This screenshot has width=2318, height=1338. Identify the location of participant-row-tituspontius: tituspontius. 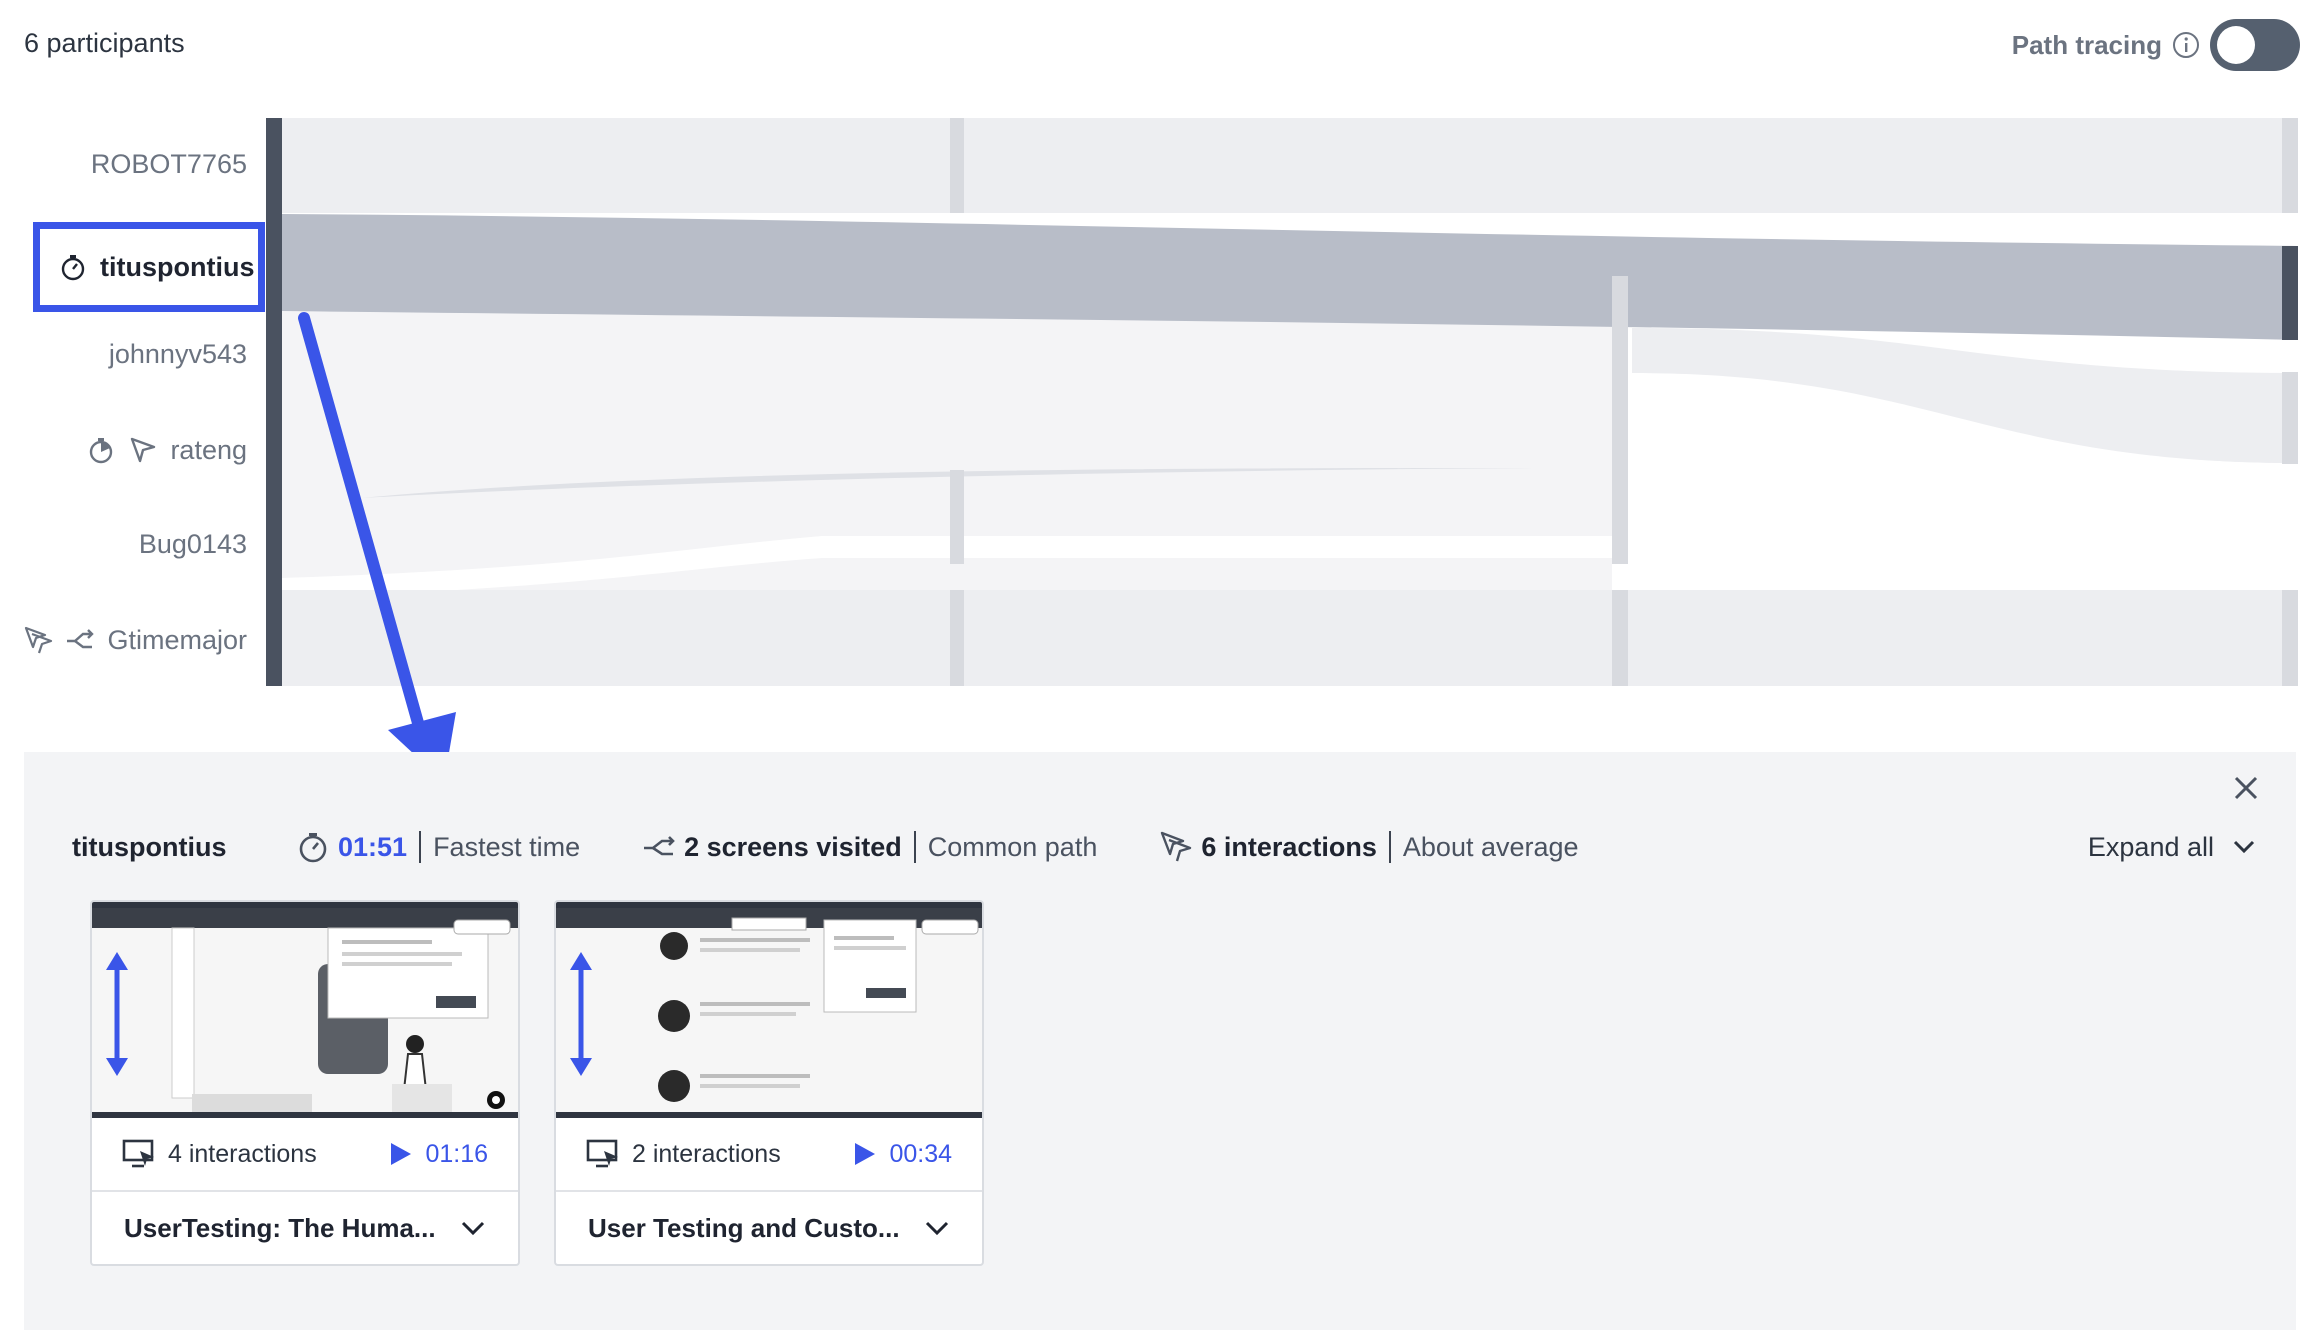
(149, 267).